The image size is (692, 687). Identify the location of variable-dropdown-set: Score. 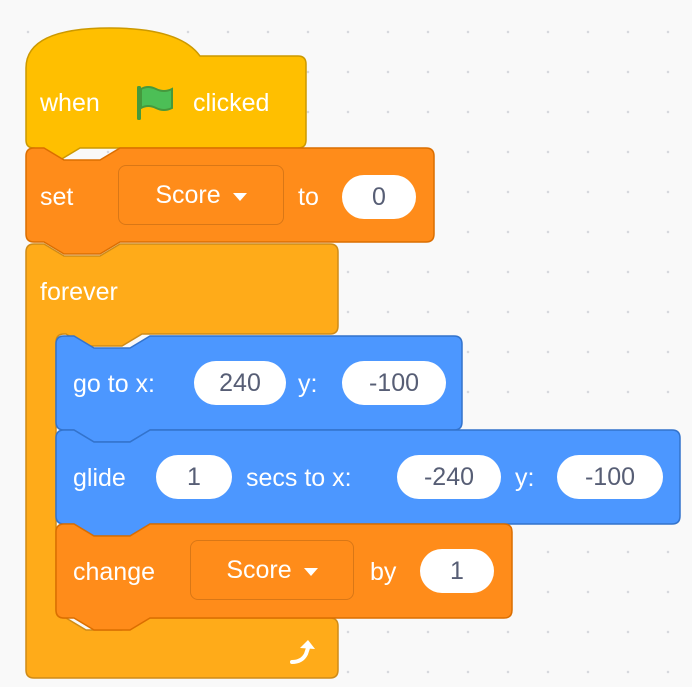
(201, 195).